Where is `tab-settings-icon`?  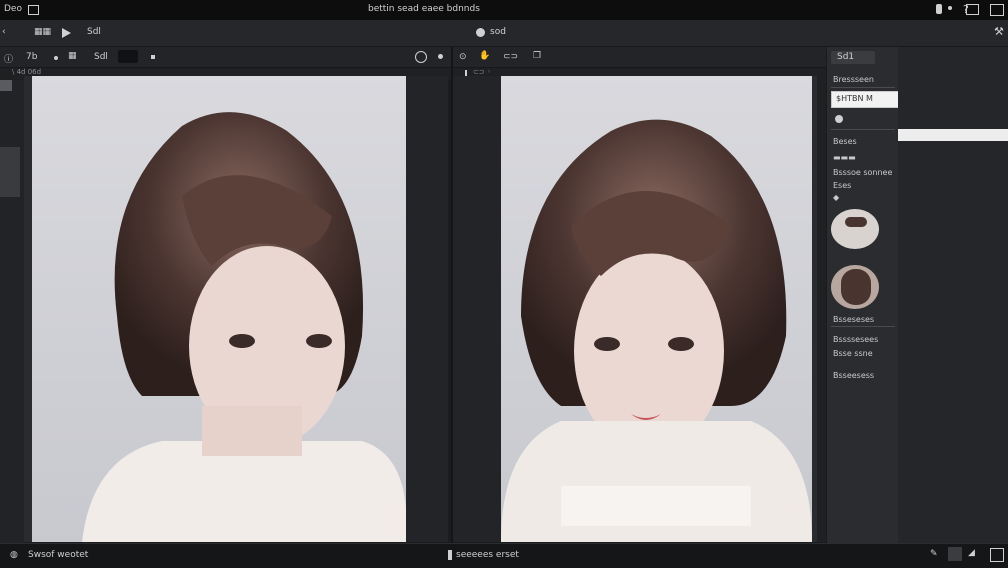 tab-settings-icon is located at coordinates (480, 32).